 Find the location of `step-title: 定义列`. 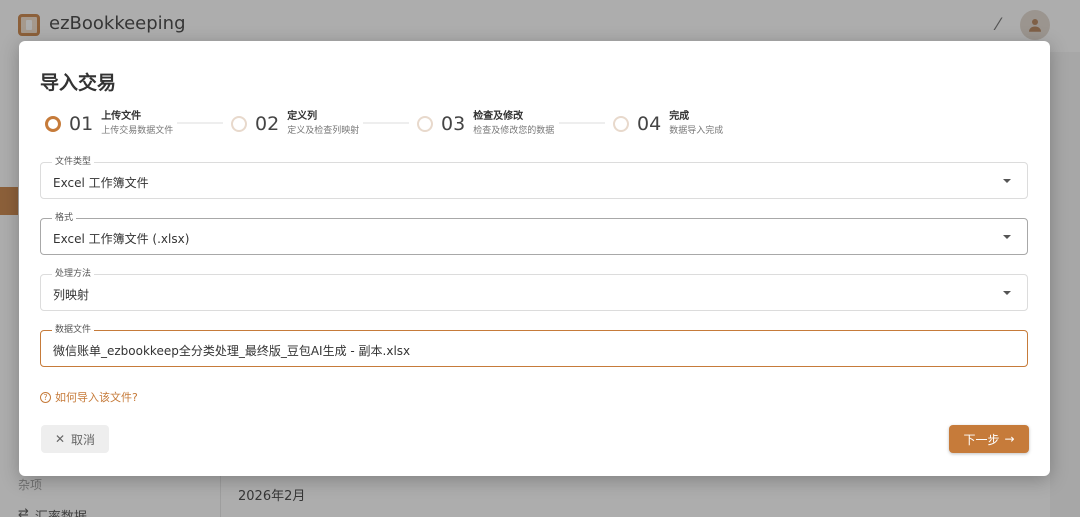

step-title: 定义列 is located at coordinates (302, 116).